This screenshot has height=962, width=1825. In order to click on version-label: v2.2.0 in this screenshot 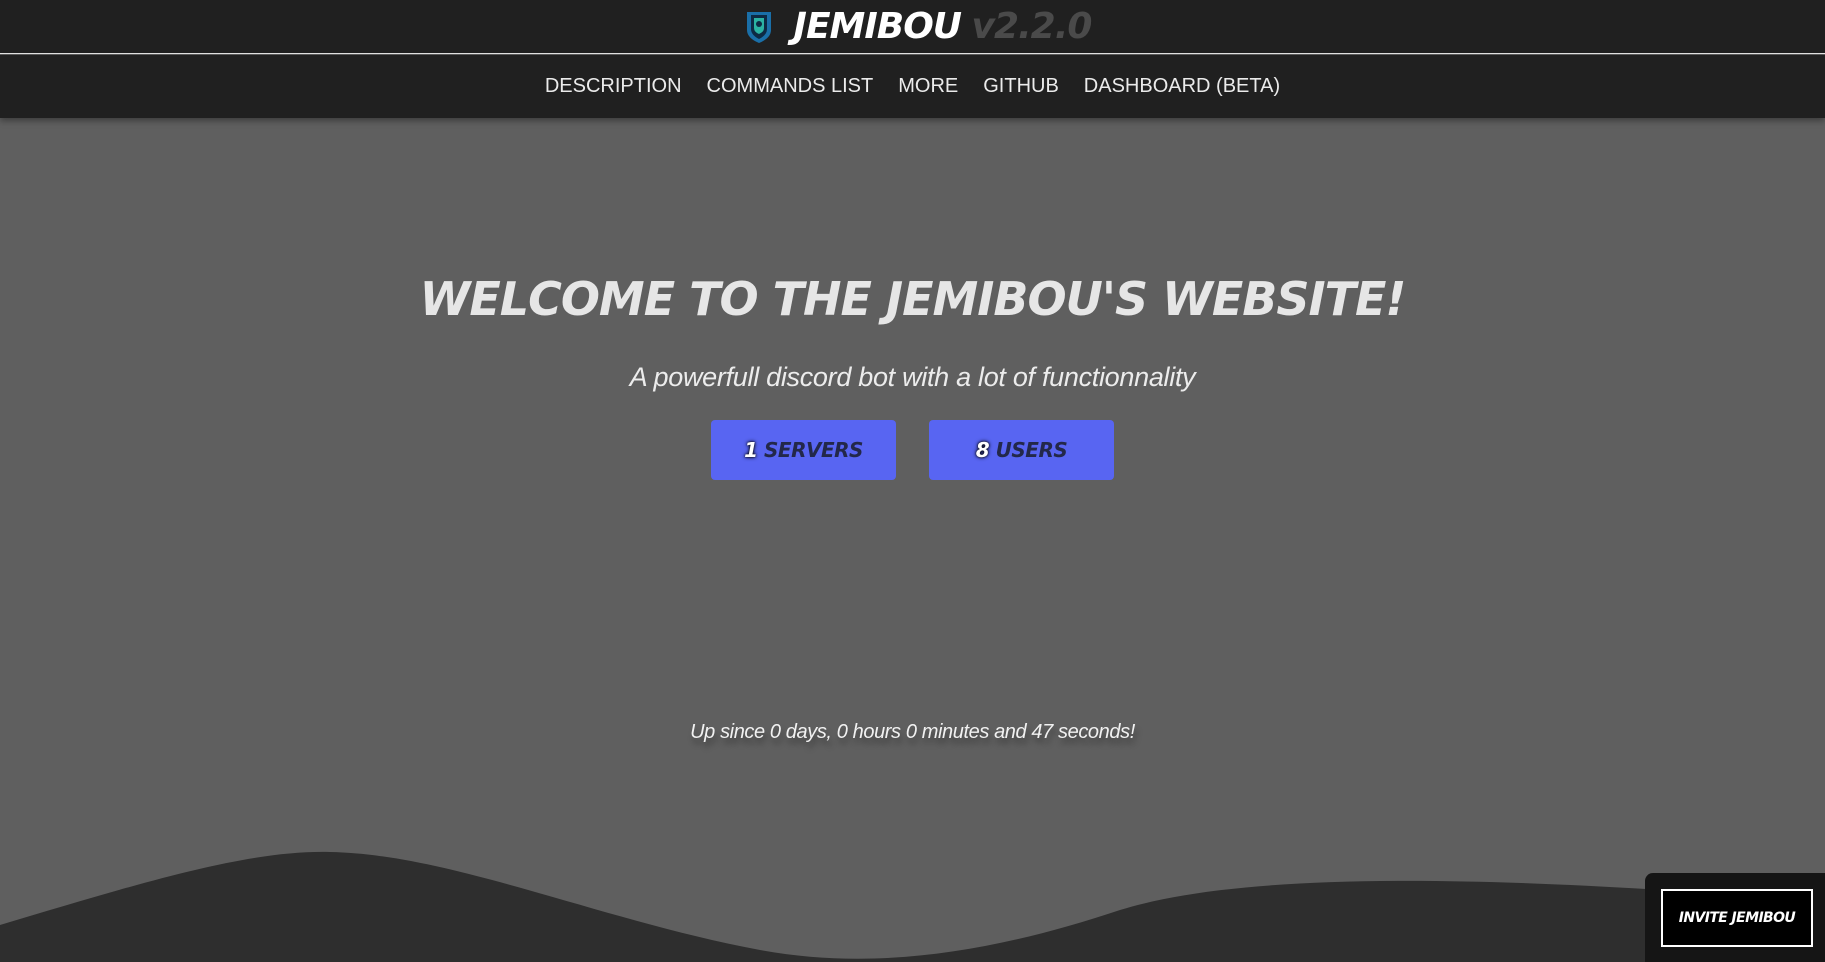, I will do `click(1031, 26)`.